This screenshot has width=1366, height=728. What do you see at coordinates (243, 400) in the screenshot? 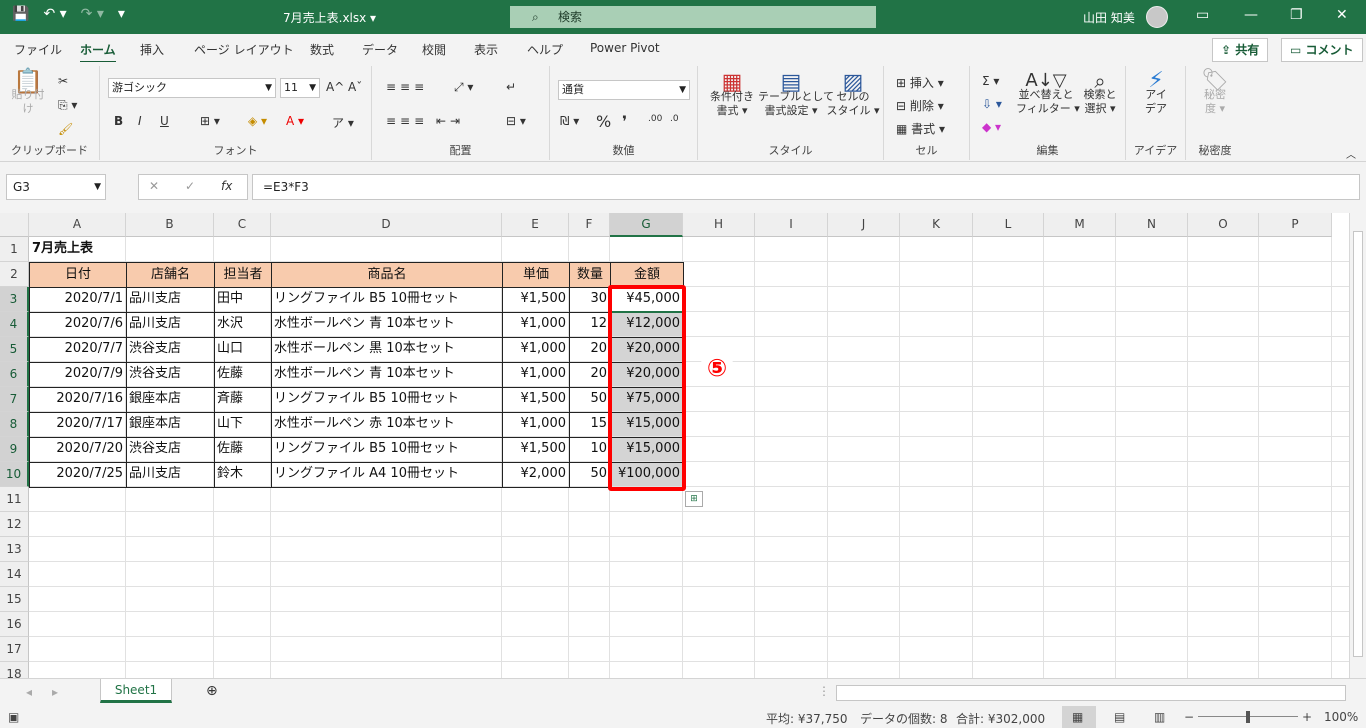
I see `table-cell: 斉藤` at bounding box center [243, 400].